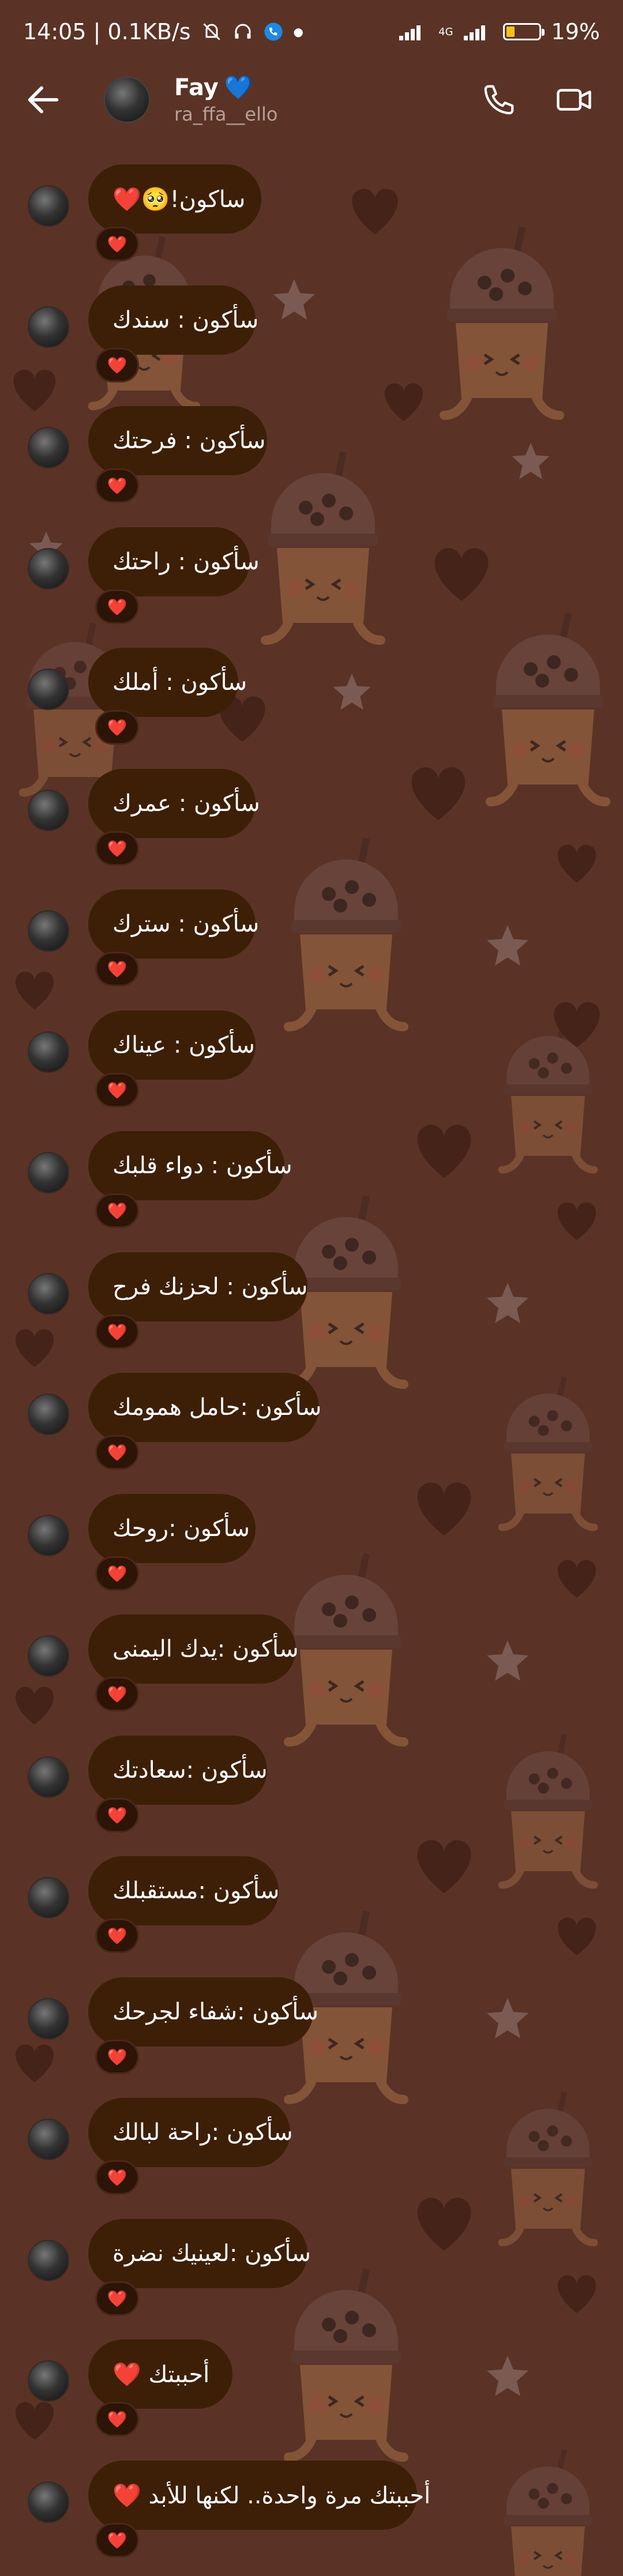  What do you see at coordinates (311, 99) in the screenshot?
I see `chat-header: Fay 💙 ra_ffa__ello` at bounding box center [311, 99].